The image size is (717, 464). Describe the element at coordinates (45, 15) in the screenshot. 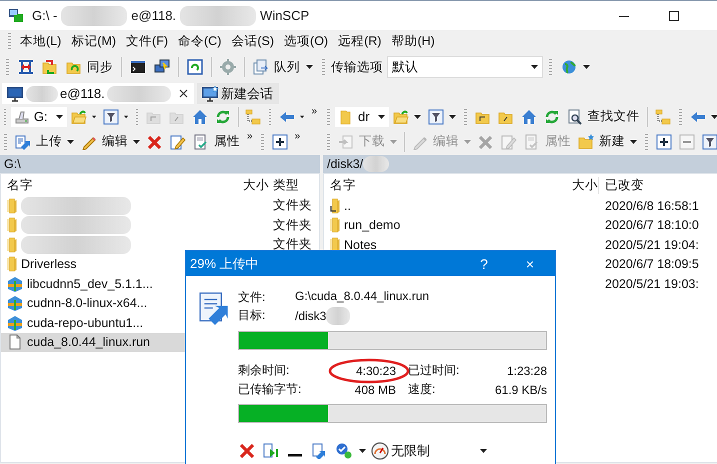

I see `window-title: G:\ -` at that location.